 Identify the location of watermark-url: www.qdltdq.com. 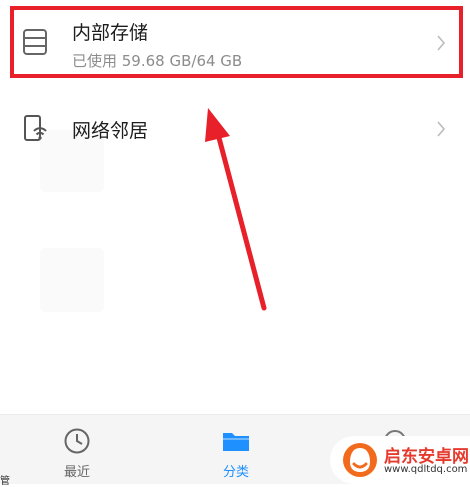
(426, 469).